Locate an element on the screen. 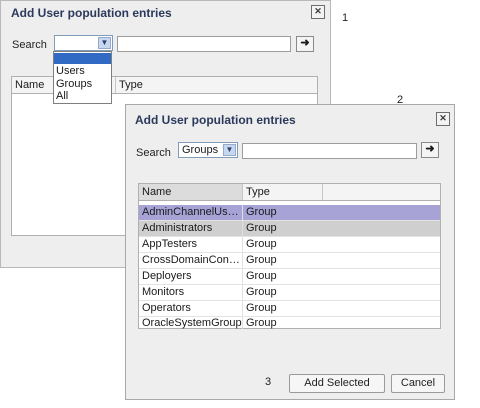 Image resolution: width=480 pixels, height=408 pixels. callout-3: 3 is located at coordinates (268, 382).